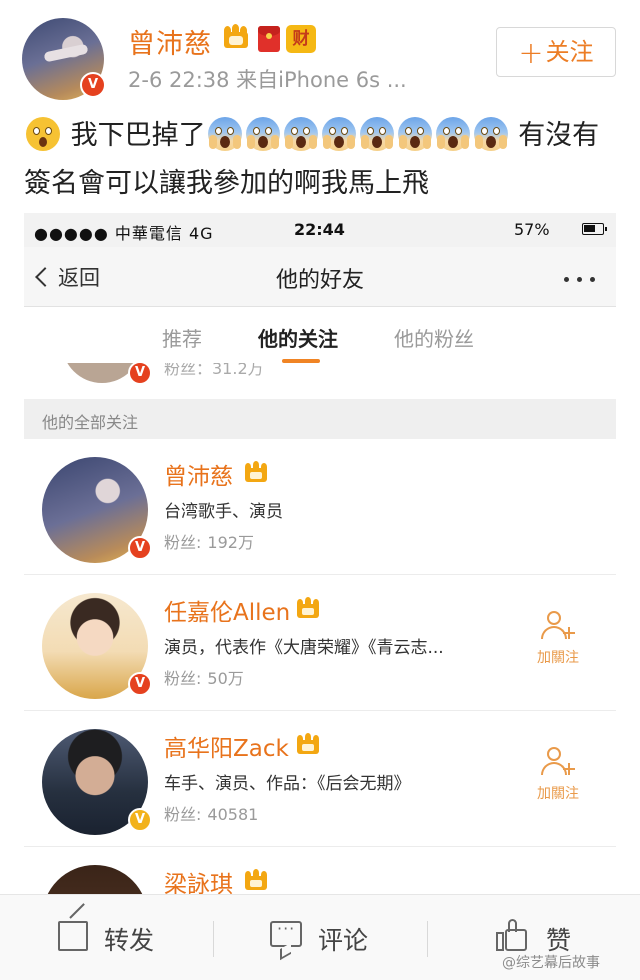 This screenshot has height=980, width=640. Describe the element at coordinates (227, 610) in the screenshot. I see `user-name: 任嘉伦Allen` at that location.